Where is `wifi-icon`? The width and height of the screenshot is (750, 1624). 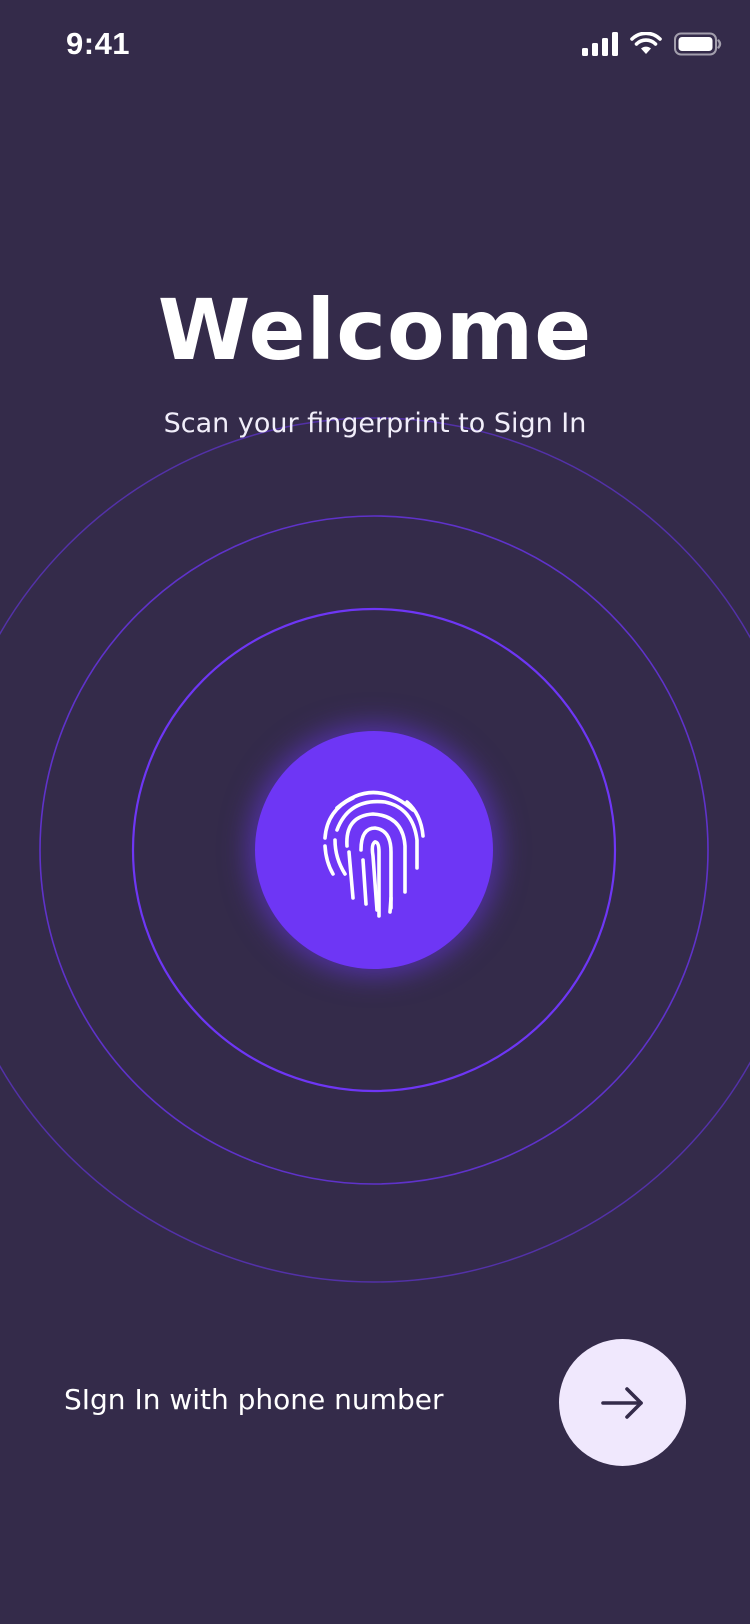 wifi-icon is located at coordinates (646, 45).